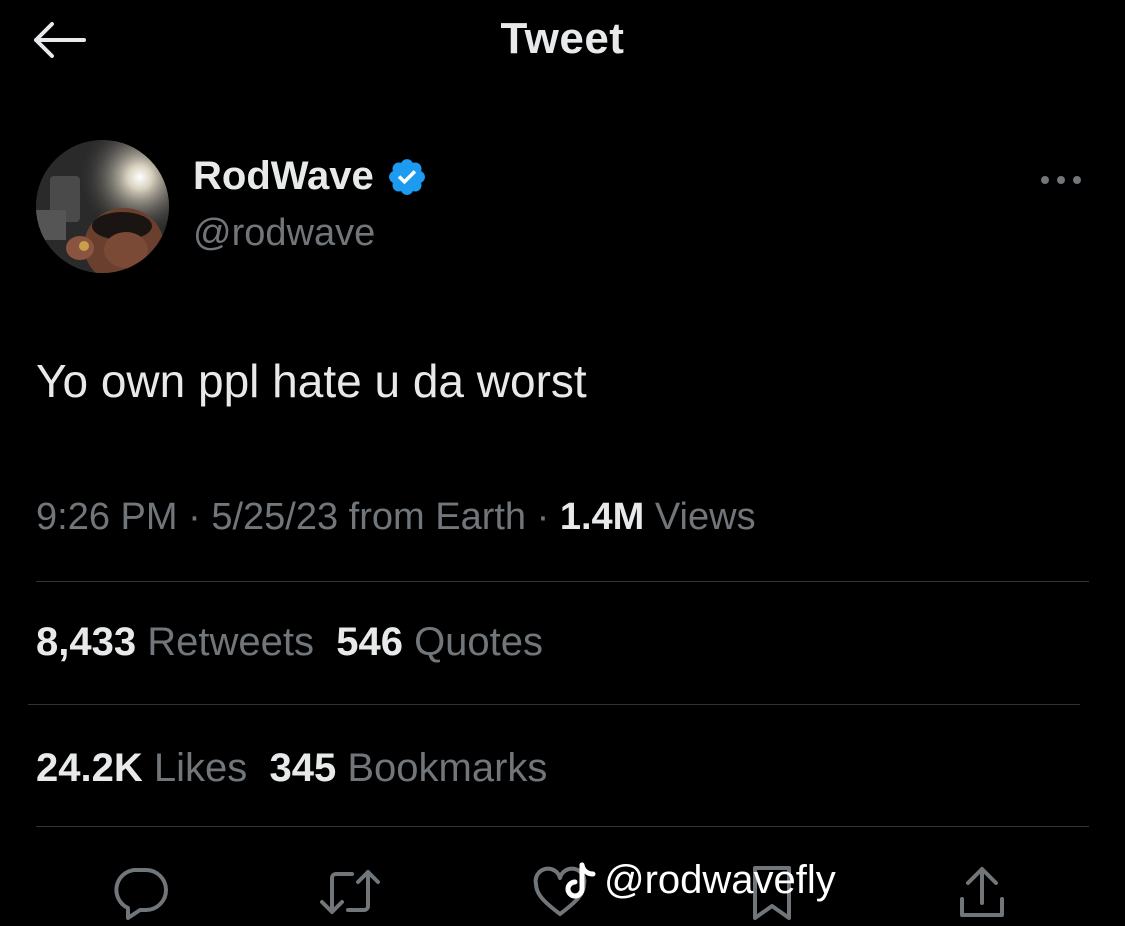 This screenshot has height=926, width=1125. I want to click on author-name-row: RodWave, so click(310, 176).